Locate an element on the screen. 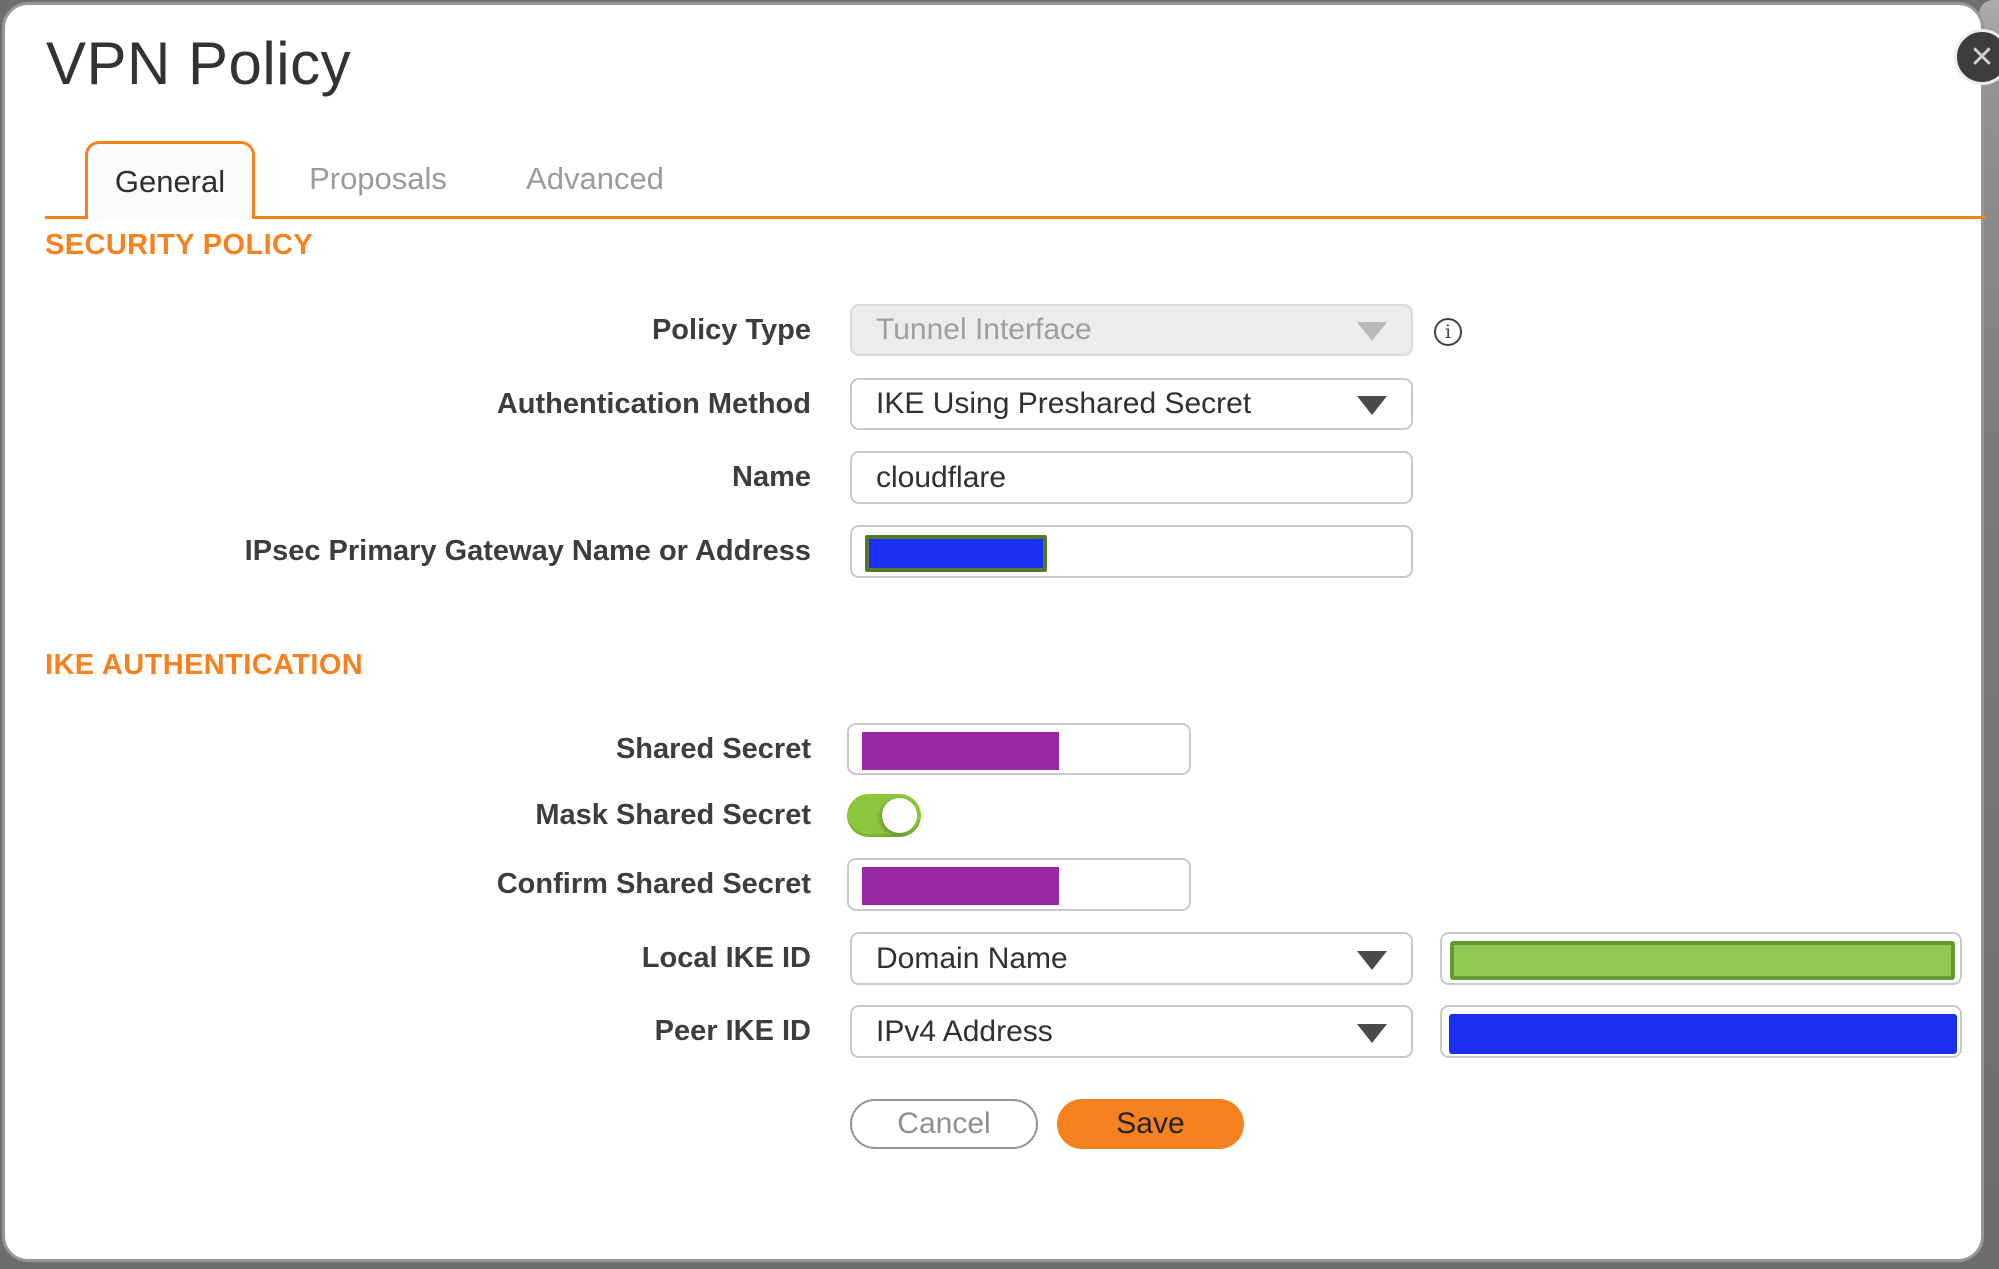 This screenshot has height=1269, width=1999. tab-advanced: Advanced is located at coordinates (595, 179).